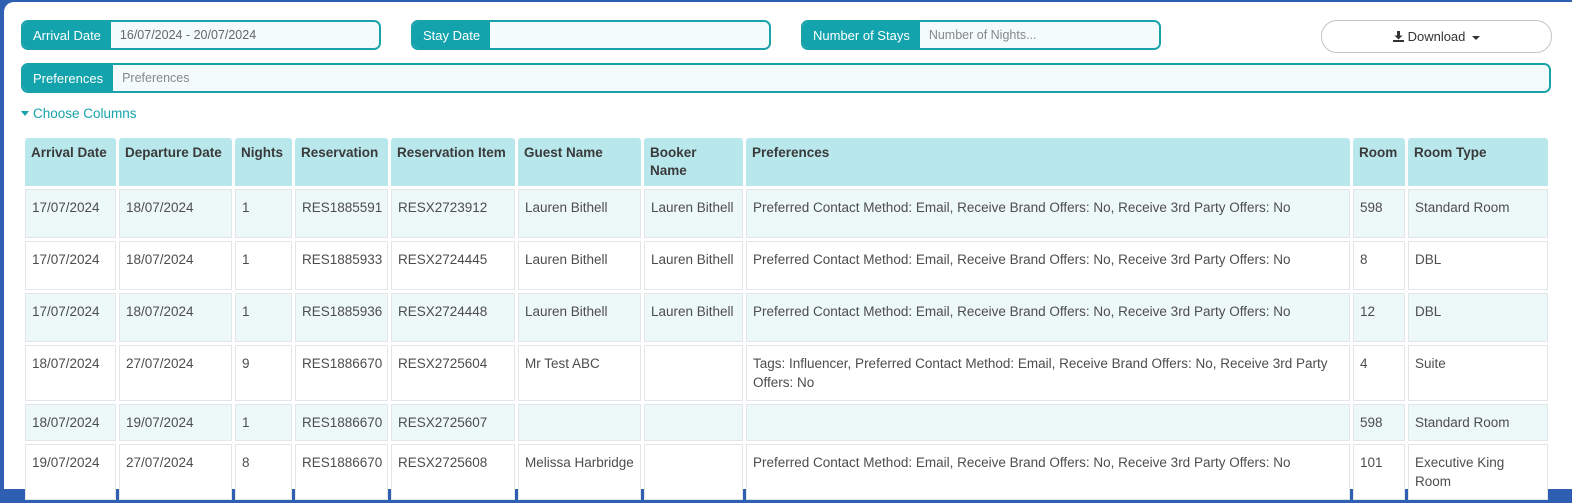 This screenshot has height=503, width=1572. What do you see at coordinates (452, 35) in the screenshot?
I see `stay-date-label: Stay Date` at bounding box center [452, 35].